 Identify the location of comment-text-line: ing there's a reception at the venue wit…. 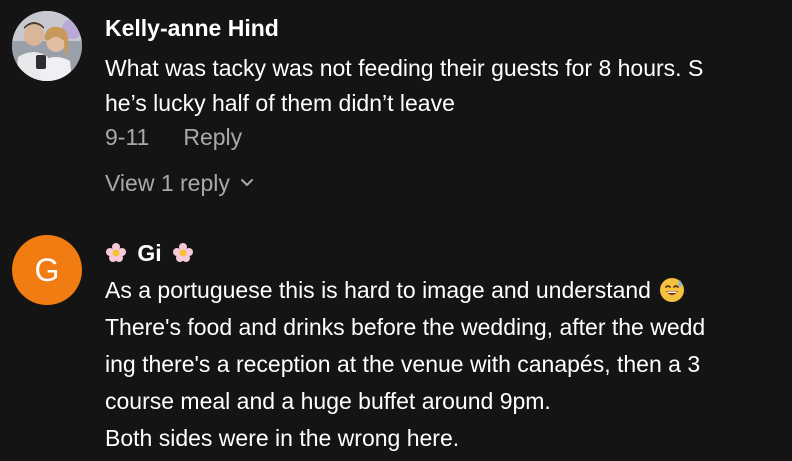
(403, 364).